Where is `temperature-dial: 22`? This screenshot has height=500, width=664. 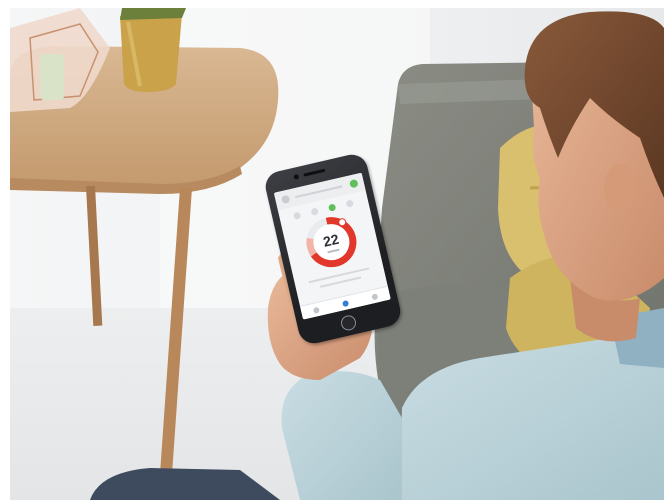
temperature-dial: 22 is located at coordinates (331, 242).